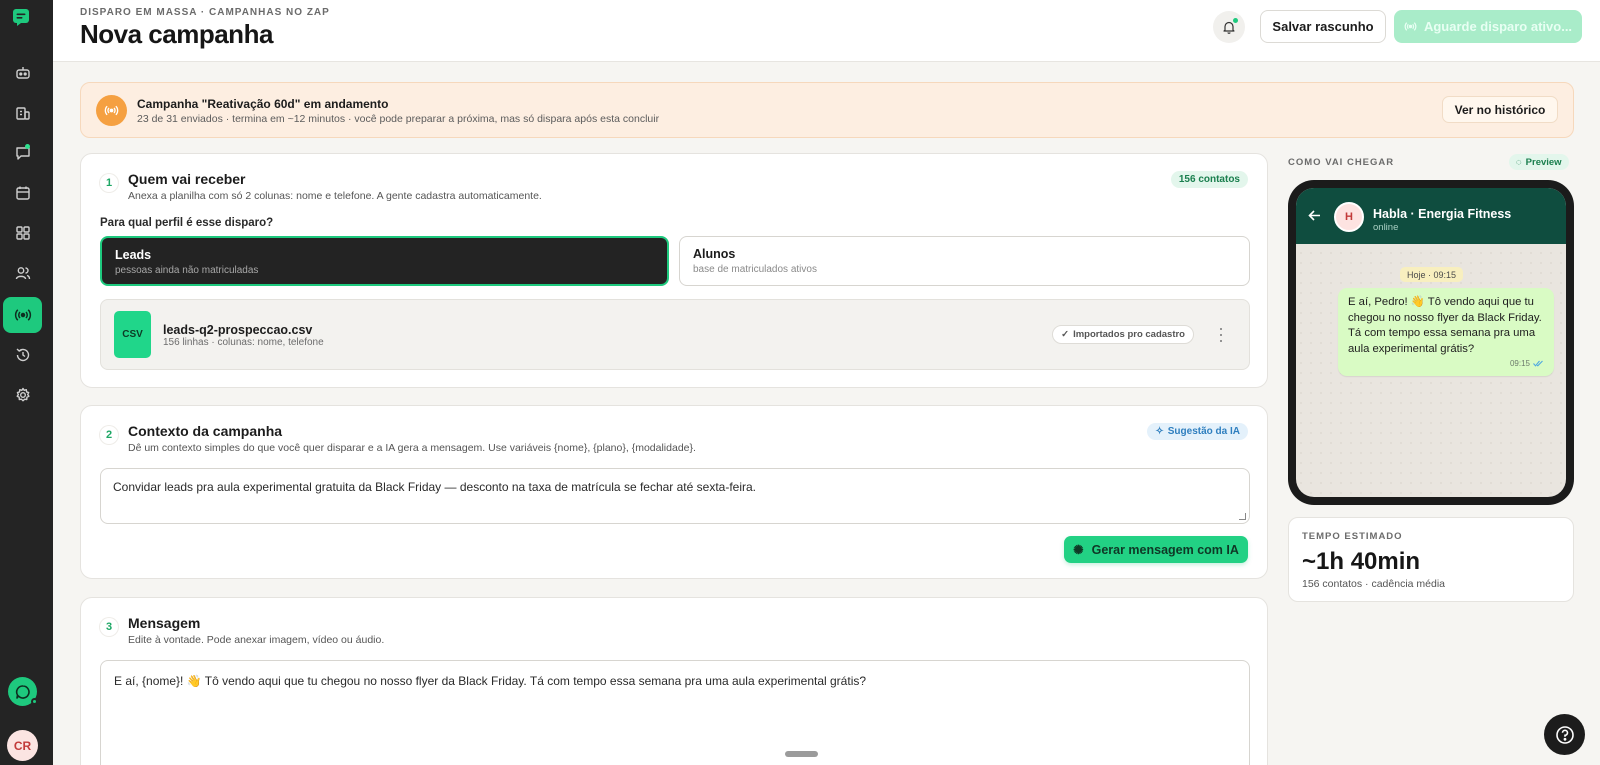 The height and width of the screenshot is (765, 1600). Describe the element at coordinates (243, 342) in the screenshot. I see `file-meta: 156 linhas · colunas: nome, telefone` at that location.